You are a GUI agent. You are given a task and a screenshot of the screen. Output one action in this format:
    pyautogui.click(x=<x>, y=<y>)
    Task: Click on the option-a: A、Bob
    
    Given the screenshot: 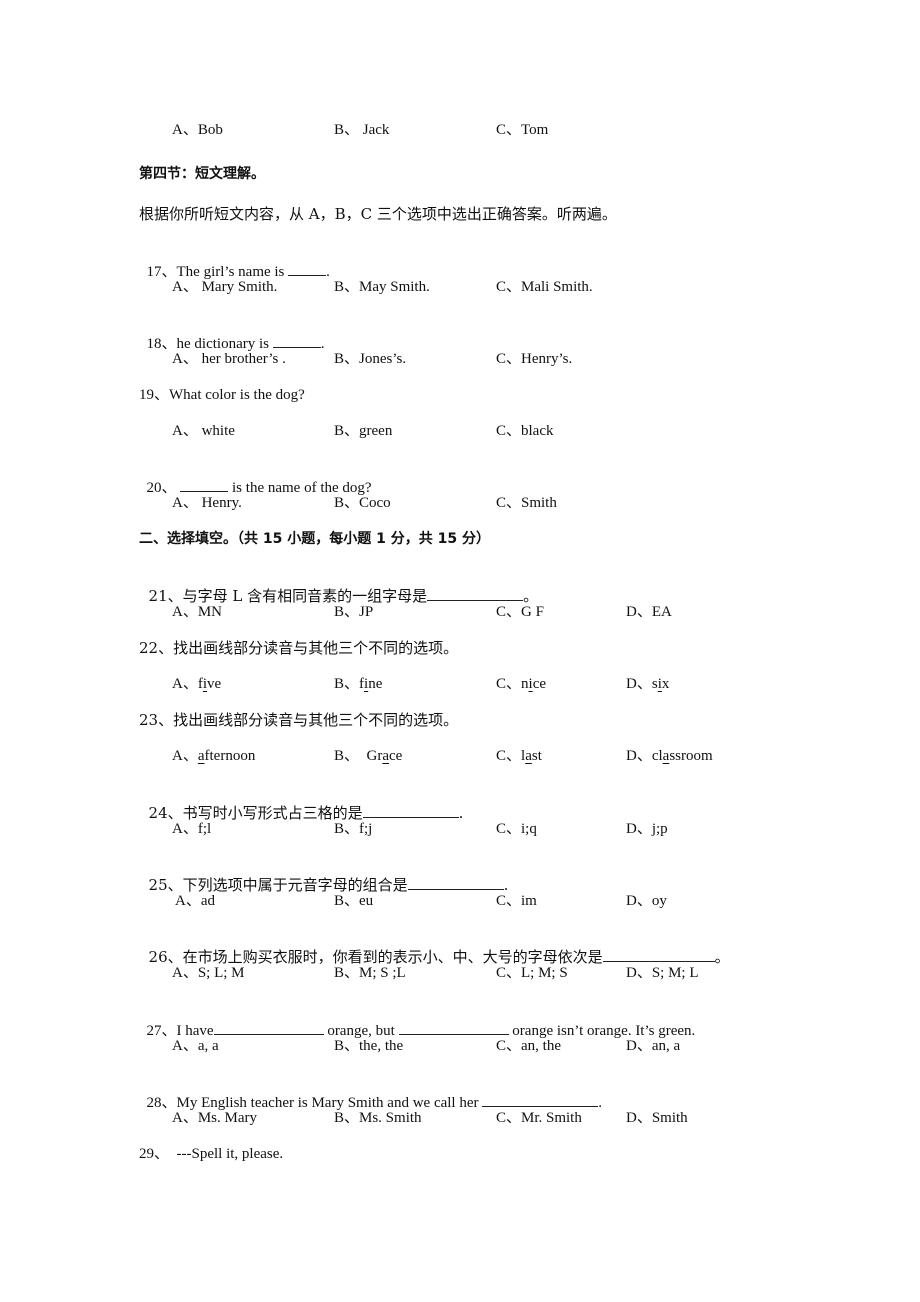 What is the action you would take?
    pyautogui.click(x=197, y=130)
    